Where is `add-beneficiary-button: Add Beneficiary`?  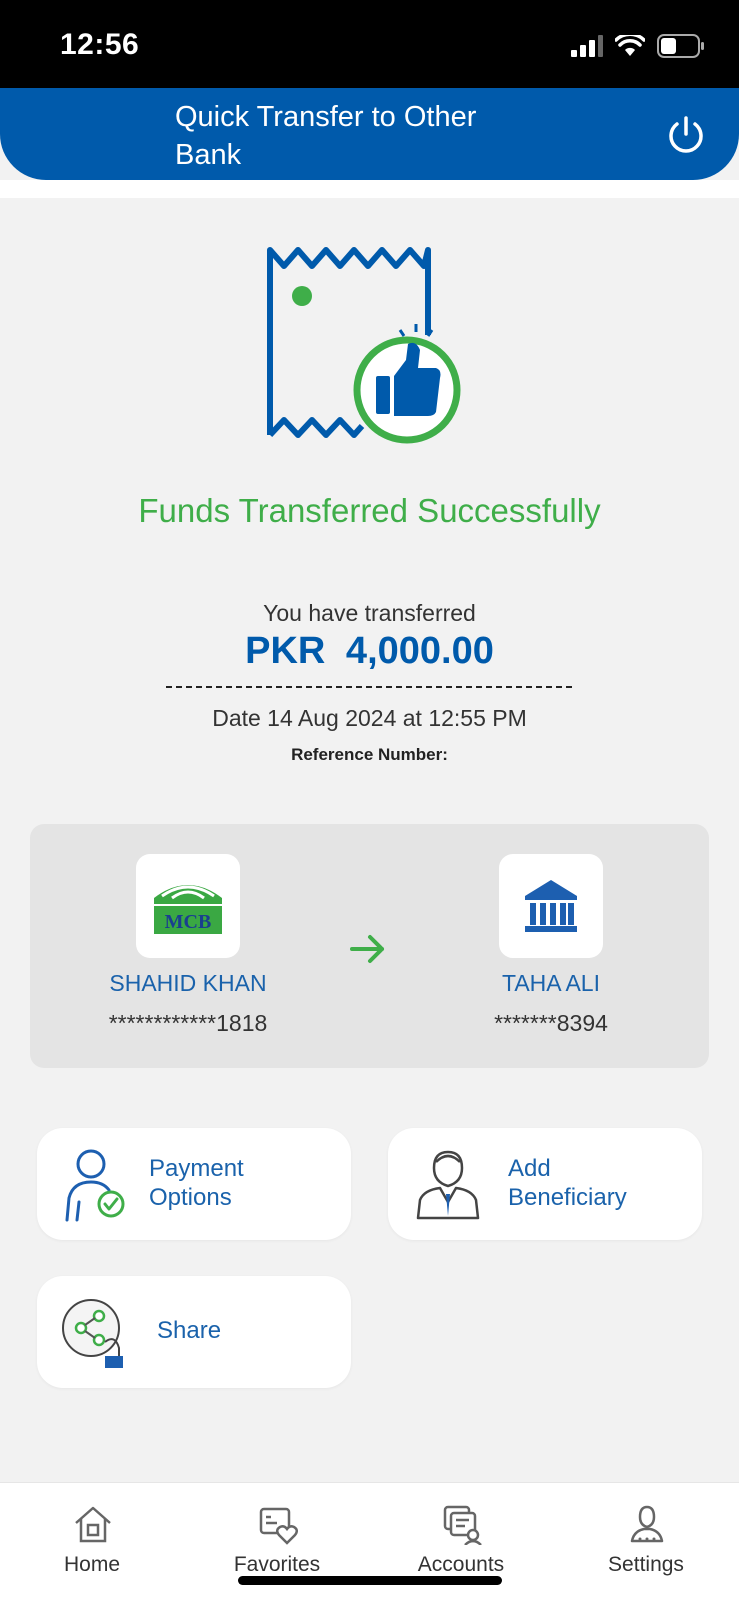
add-beneficiary-button: Add Beneficiary is located at coordinates (545, 1184).